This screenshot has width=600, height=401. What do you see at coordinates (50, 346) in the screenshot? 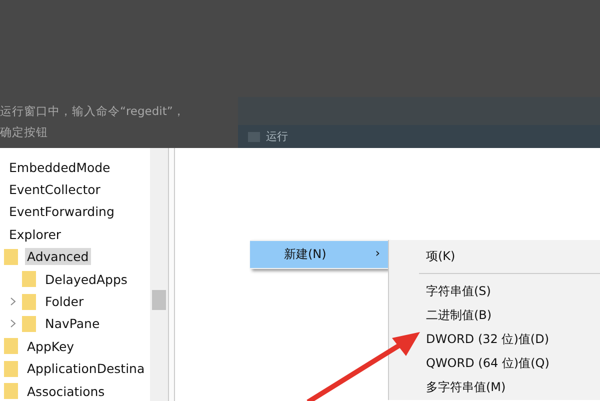
I see `tree-item: AppKey` at bounding box center [50, 346].